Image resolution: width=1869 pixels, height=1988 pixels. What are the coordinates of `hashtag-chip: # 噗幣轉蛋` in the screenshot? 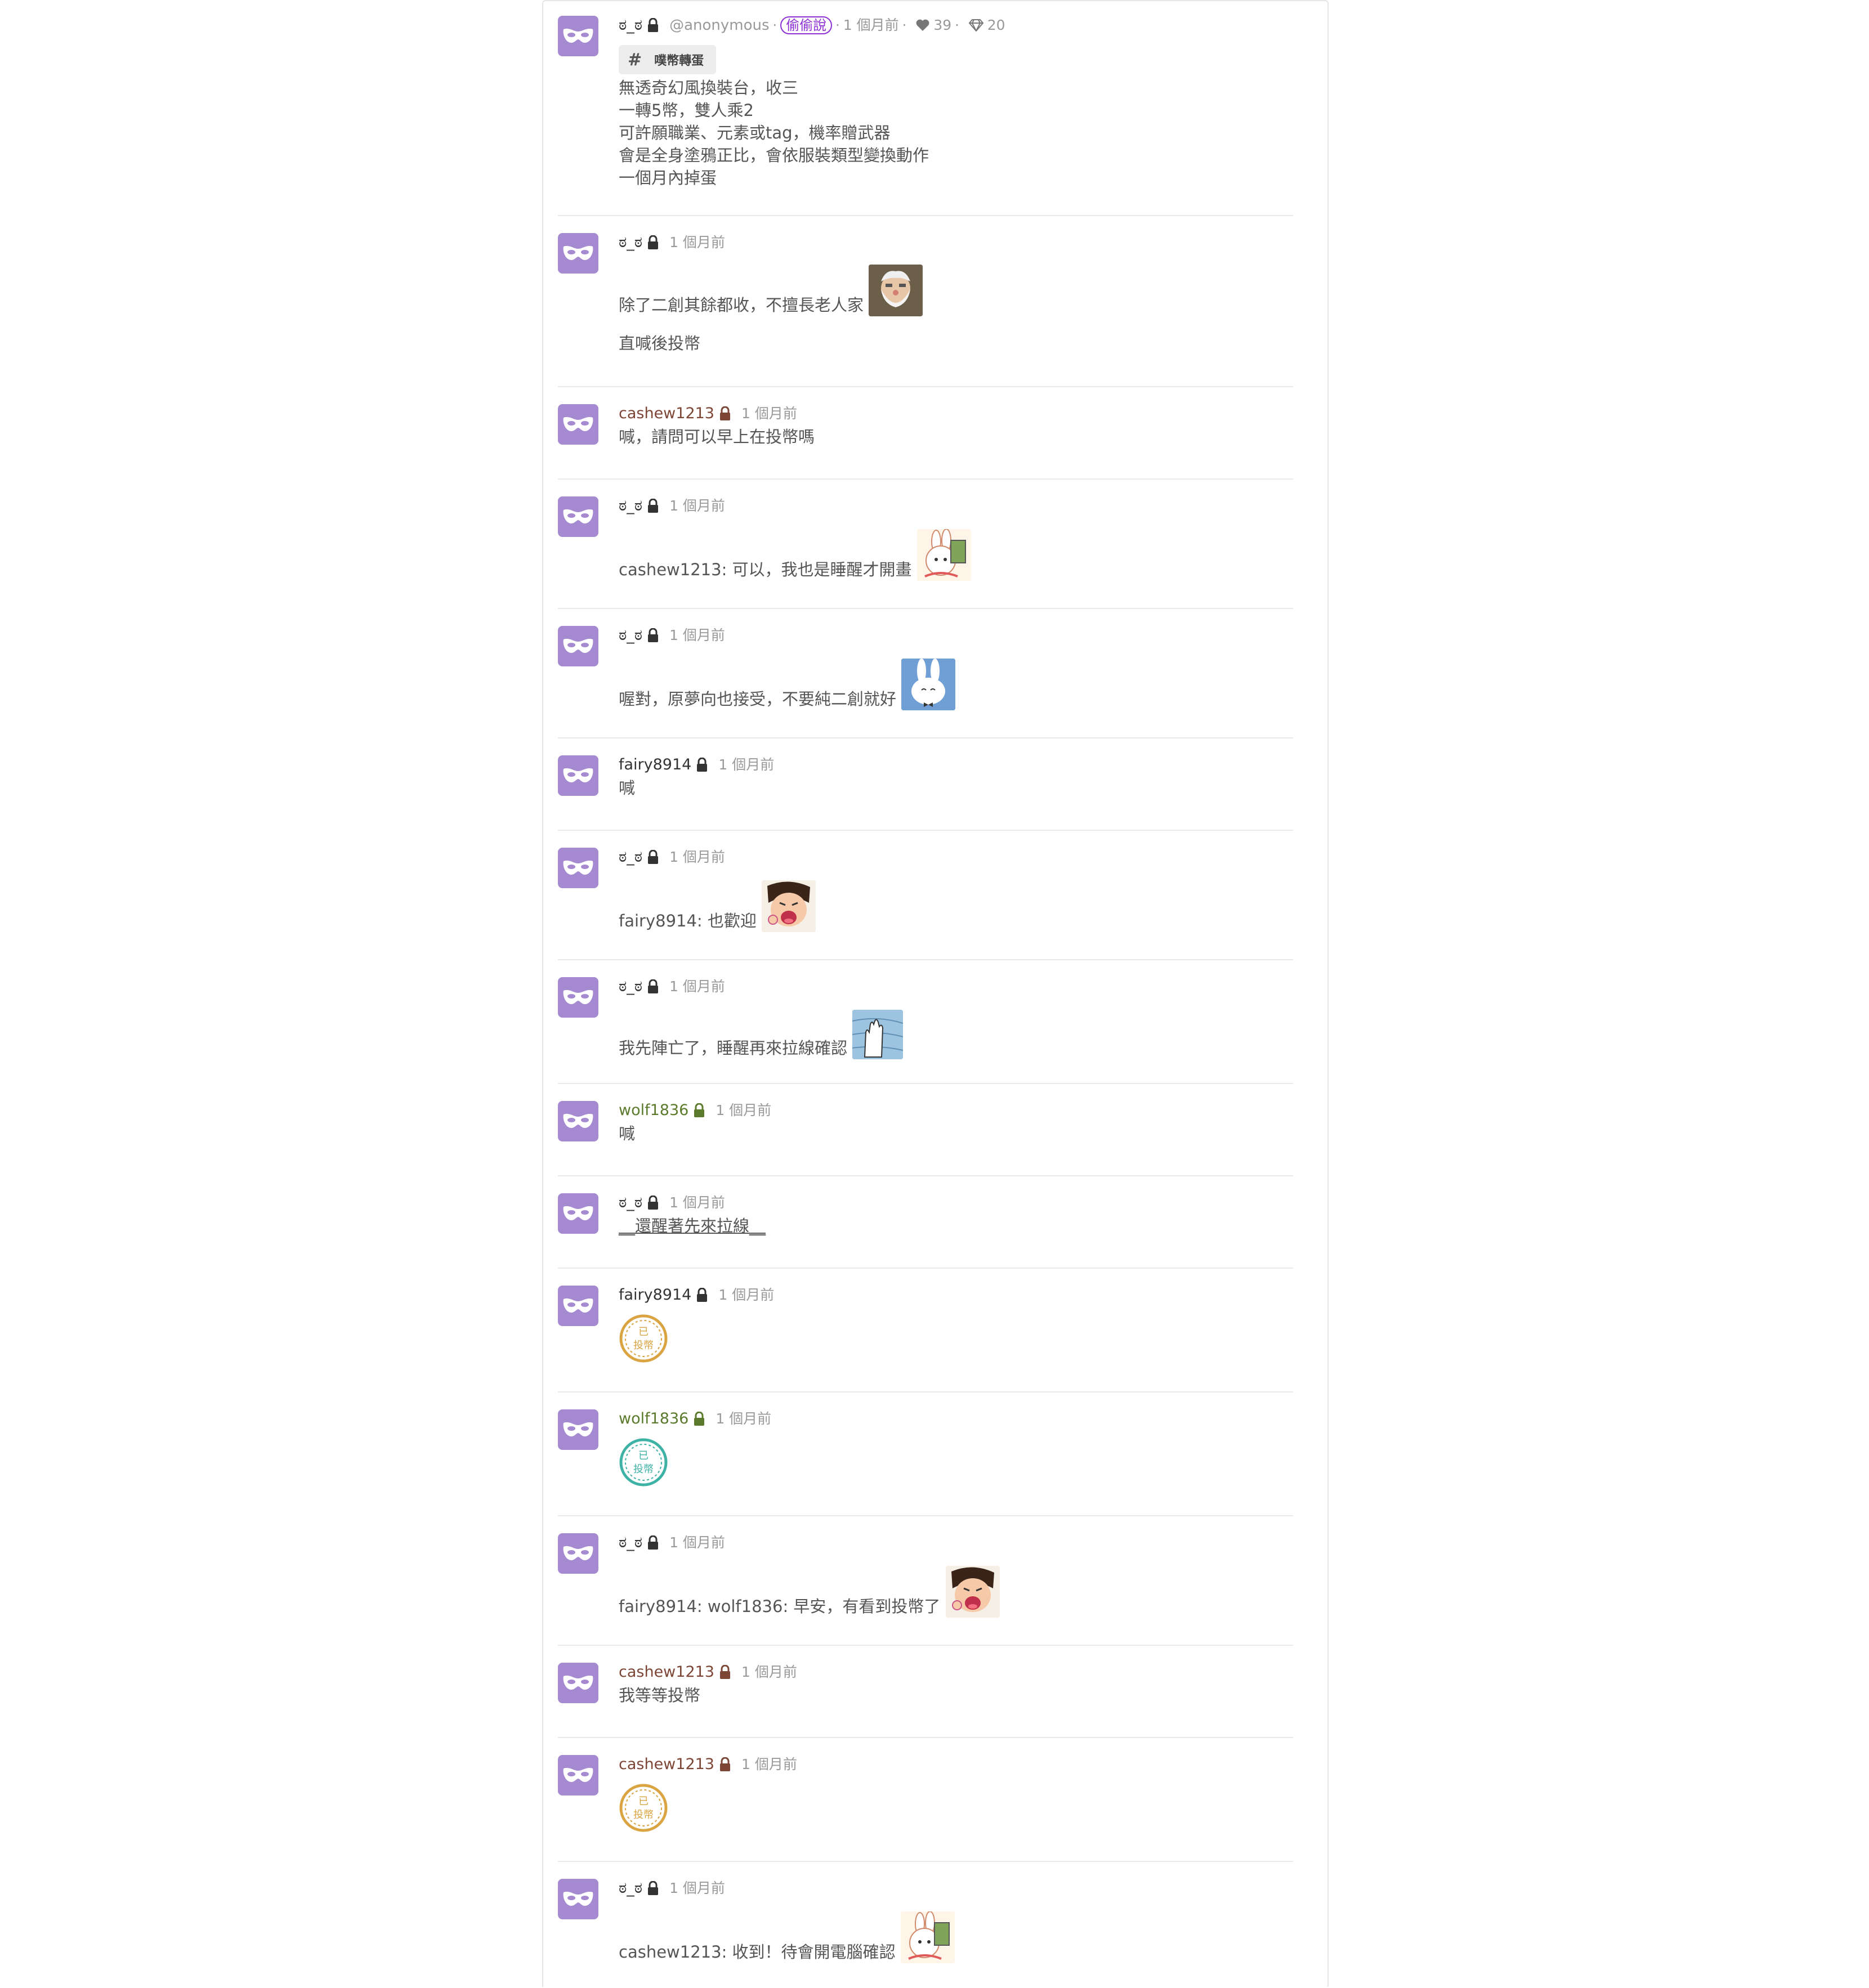 It's located at (668, 59).